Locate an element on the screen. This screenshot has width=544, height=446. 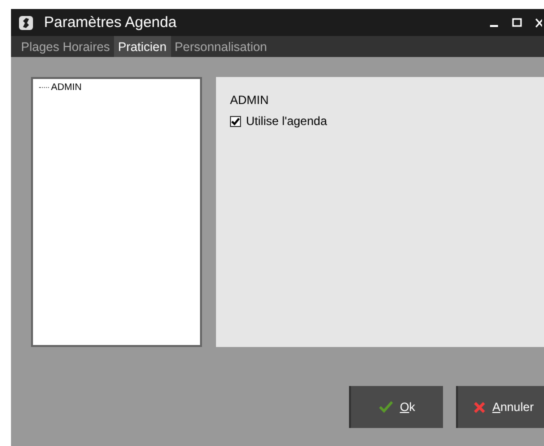
tree-item: ADMIN is located at coordinates (66, 87).